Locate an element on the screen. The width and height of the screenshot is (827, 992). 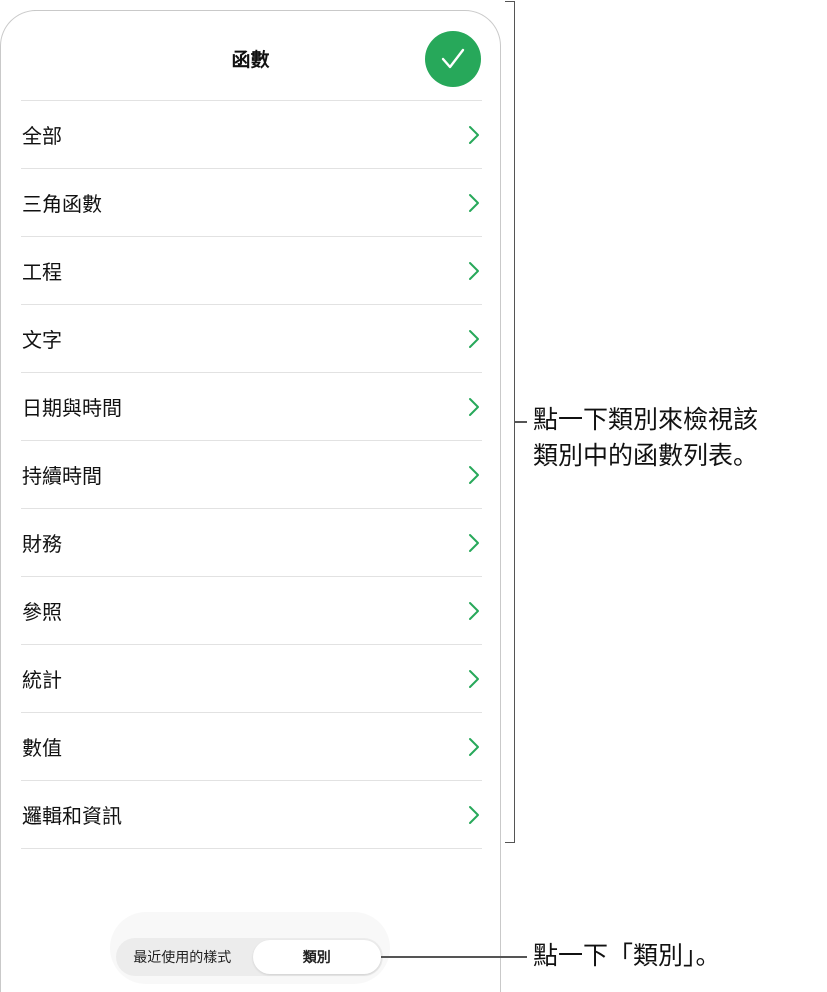
view-segmented-control: 最近使用的樣式 類別 is located at coordinates (249, 957).